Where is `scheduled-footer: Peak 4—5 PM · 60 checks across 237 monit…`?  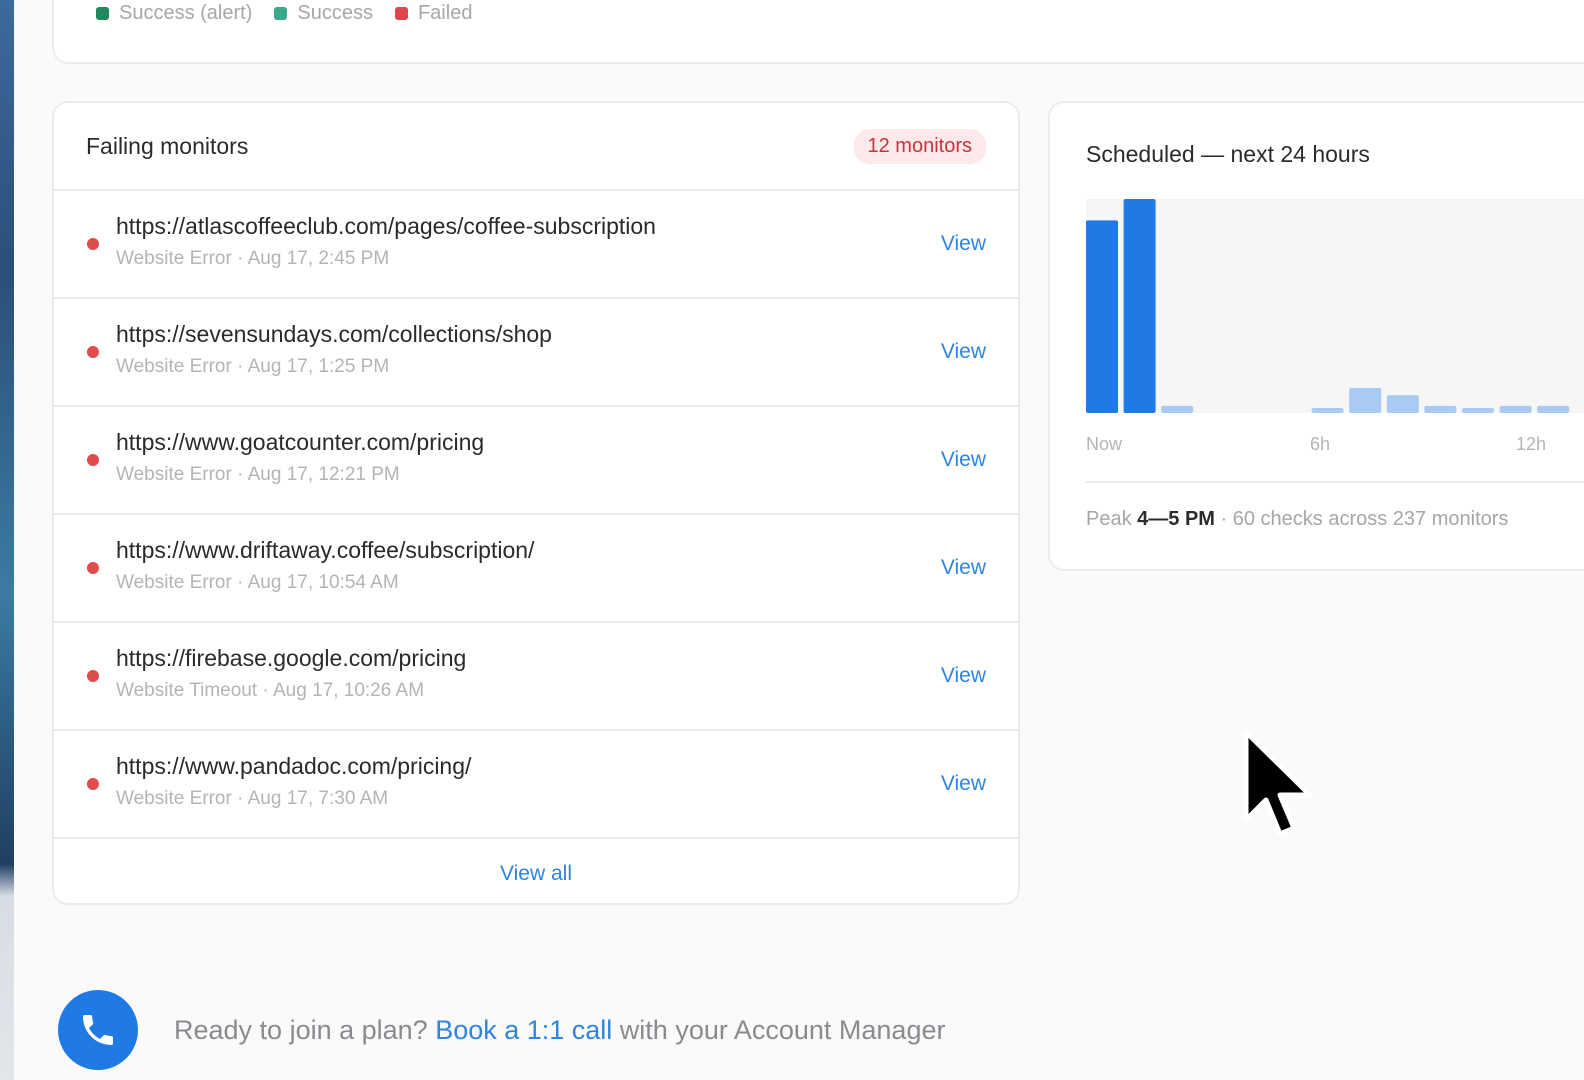
scheduled-footer: Peak 4—5 PM · 60 checks across 237 monit… is located at coordinates (1297, 519).